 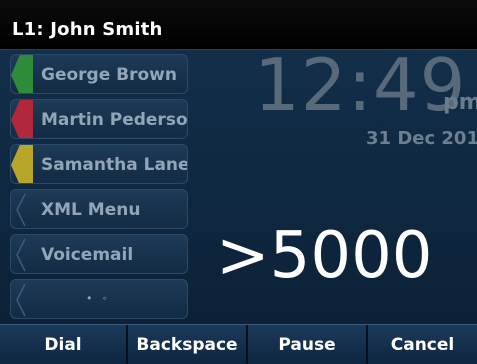 I want to click on dial-button: Dial, so click(x=64, y=344).